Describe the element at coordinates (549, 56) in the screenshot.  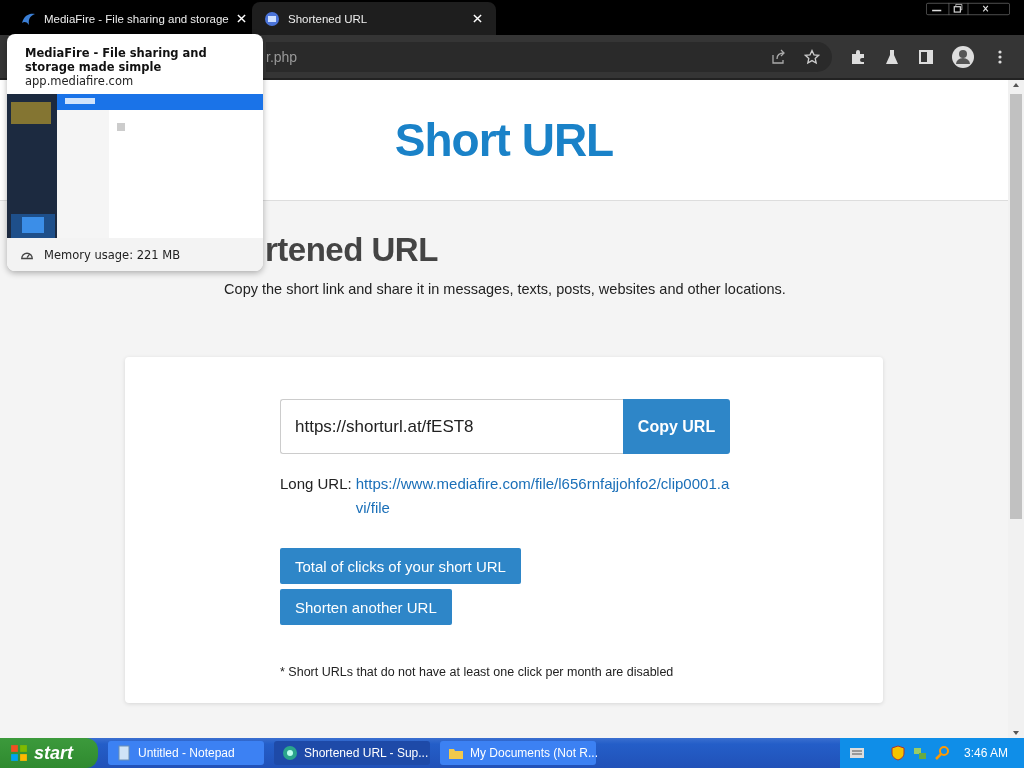
I see `address-bar: r.php` at that location.